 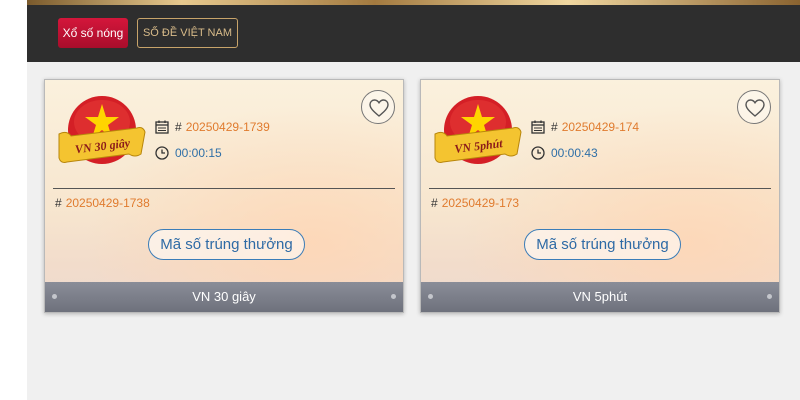 I want to click on current-issue-number: 20250429-1739, so click(x=227, y=127).